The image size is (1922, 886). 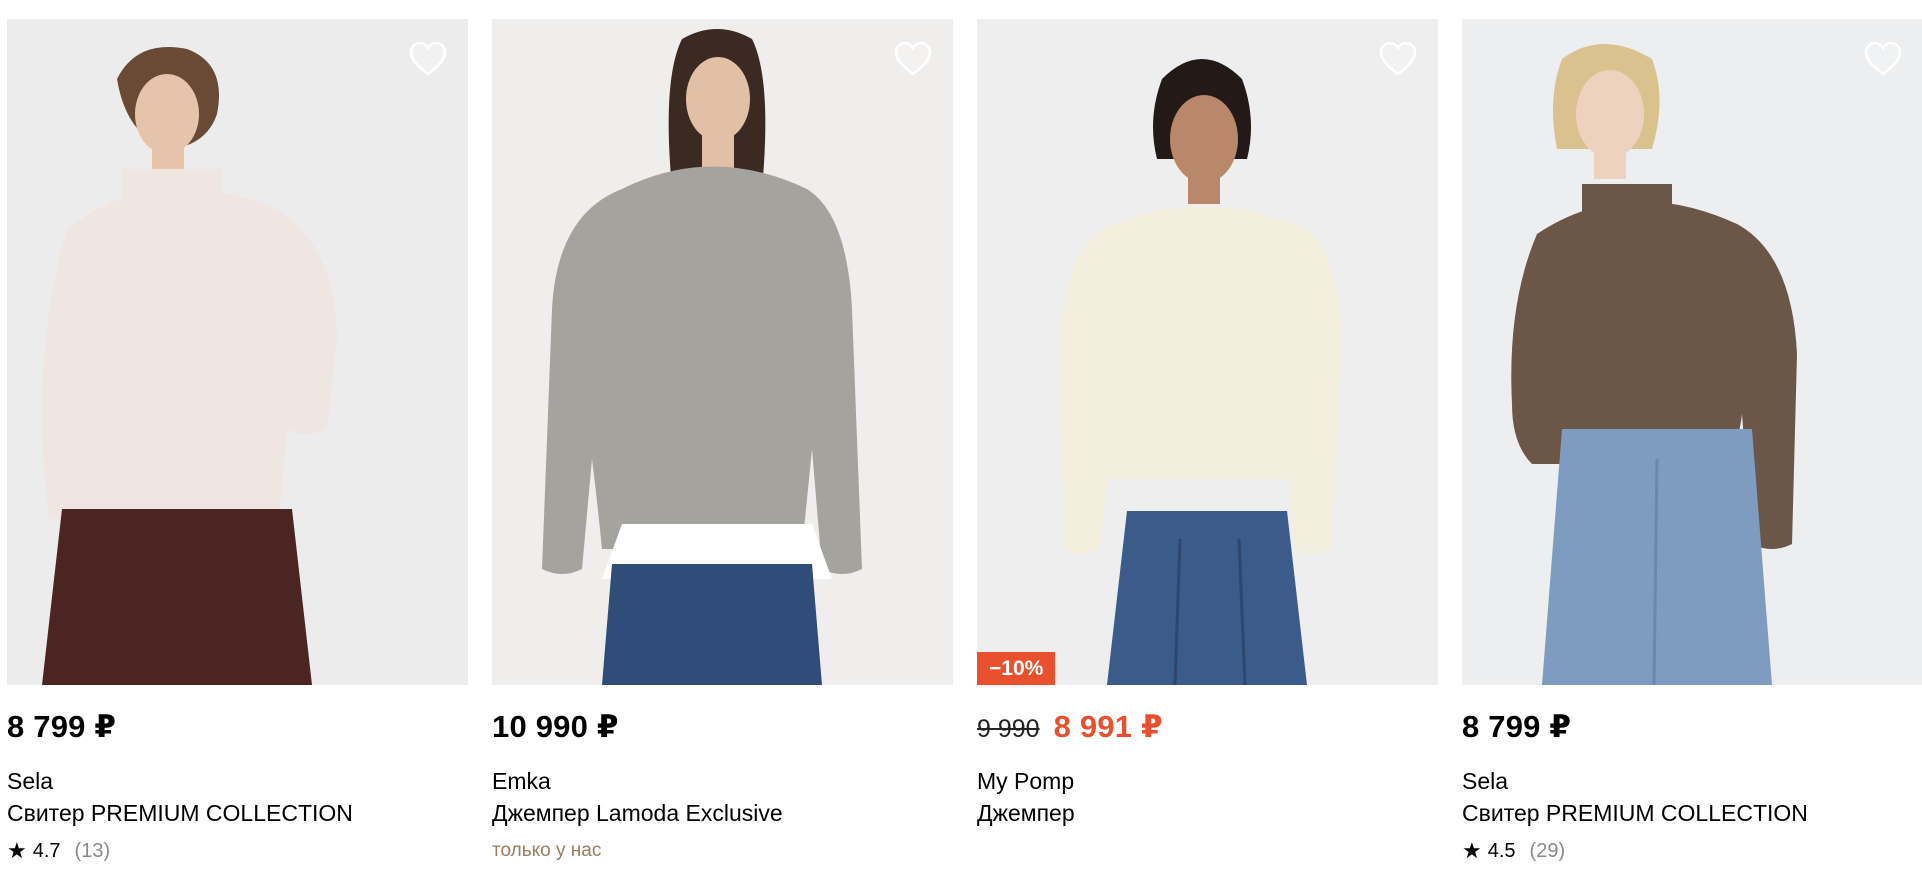 What do you see at coordinates (1547, 851) in the screenshot?
I see `review-count: (29)` at bounding box center [1547, 851].